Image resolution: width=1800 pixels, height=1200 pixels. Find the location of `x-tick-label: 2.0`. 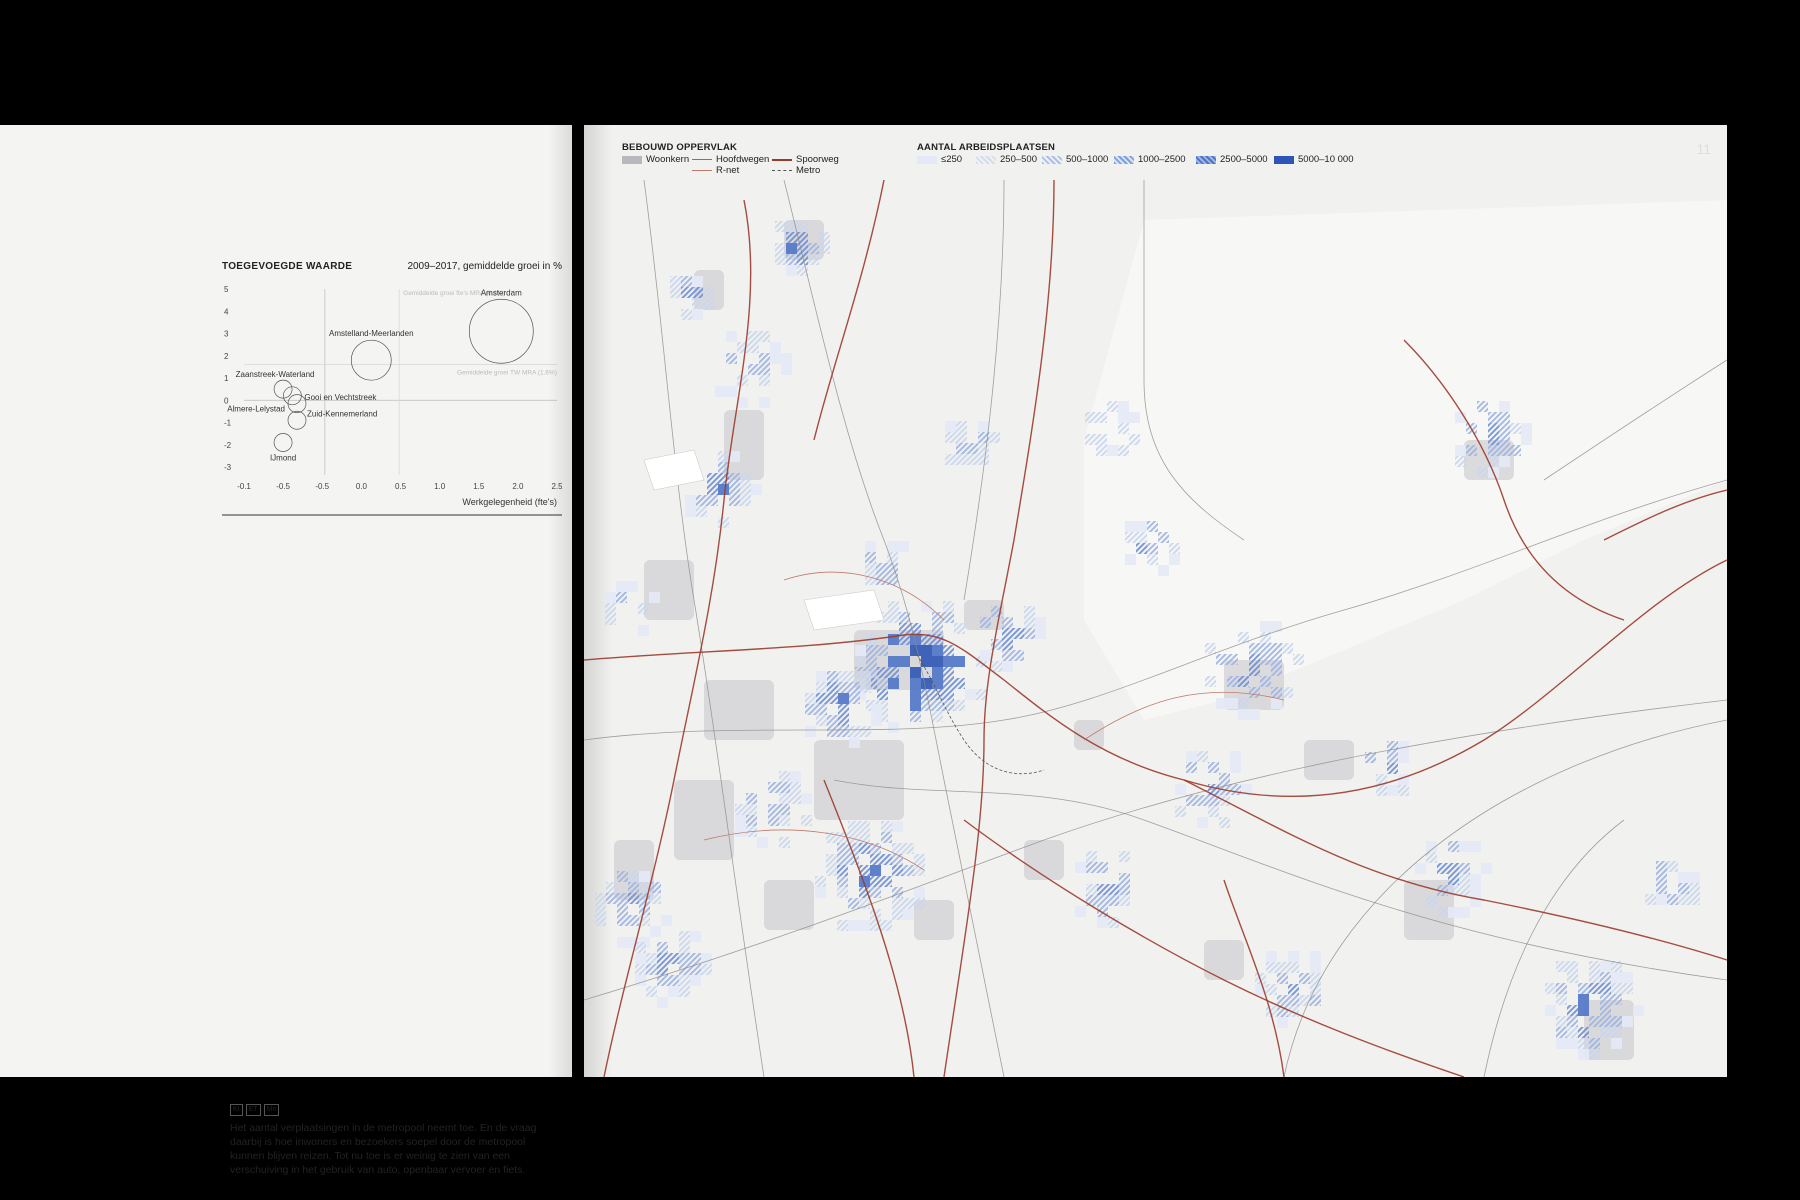

x-tick-label: 2.0 is located at coordinates (518, 486).